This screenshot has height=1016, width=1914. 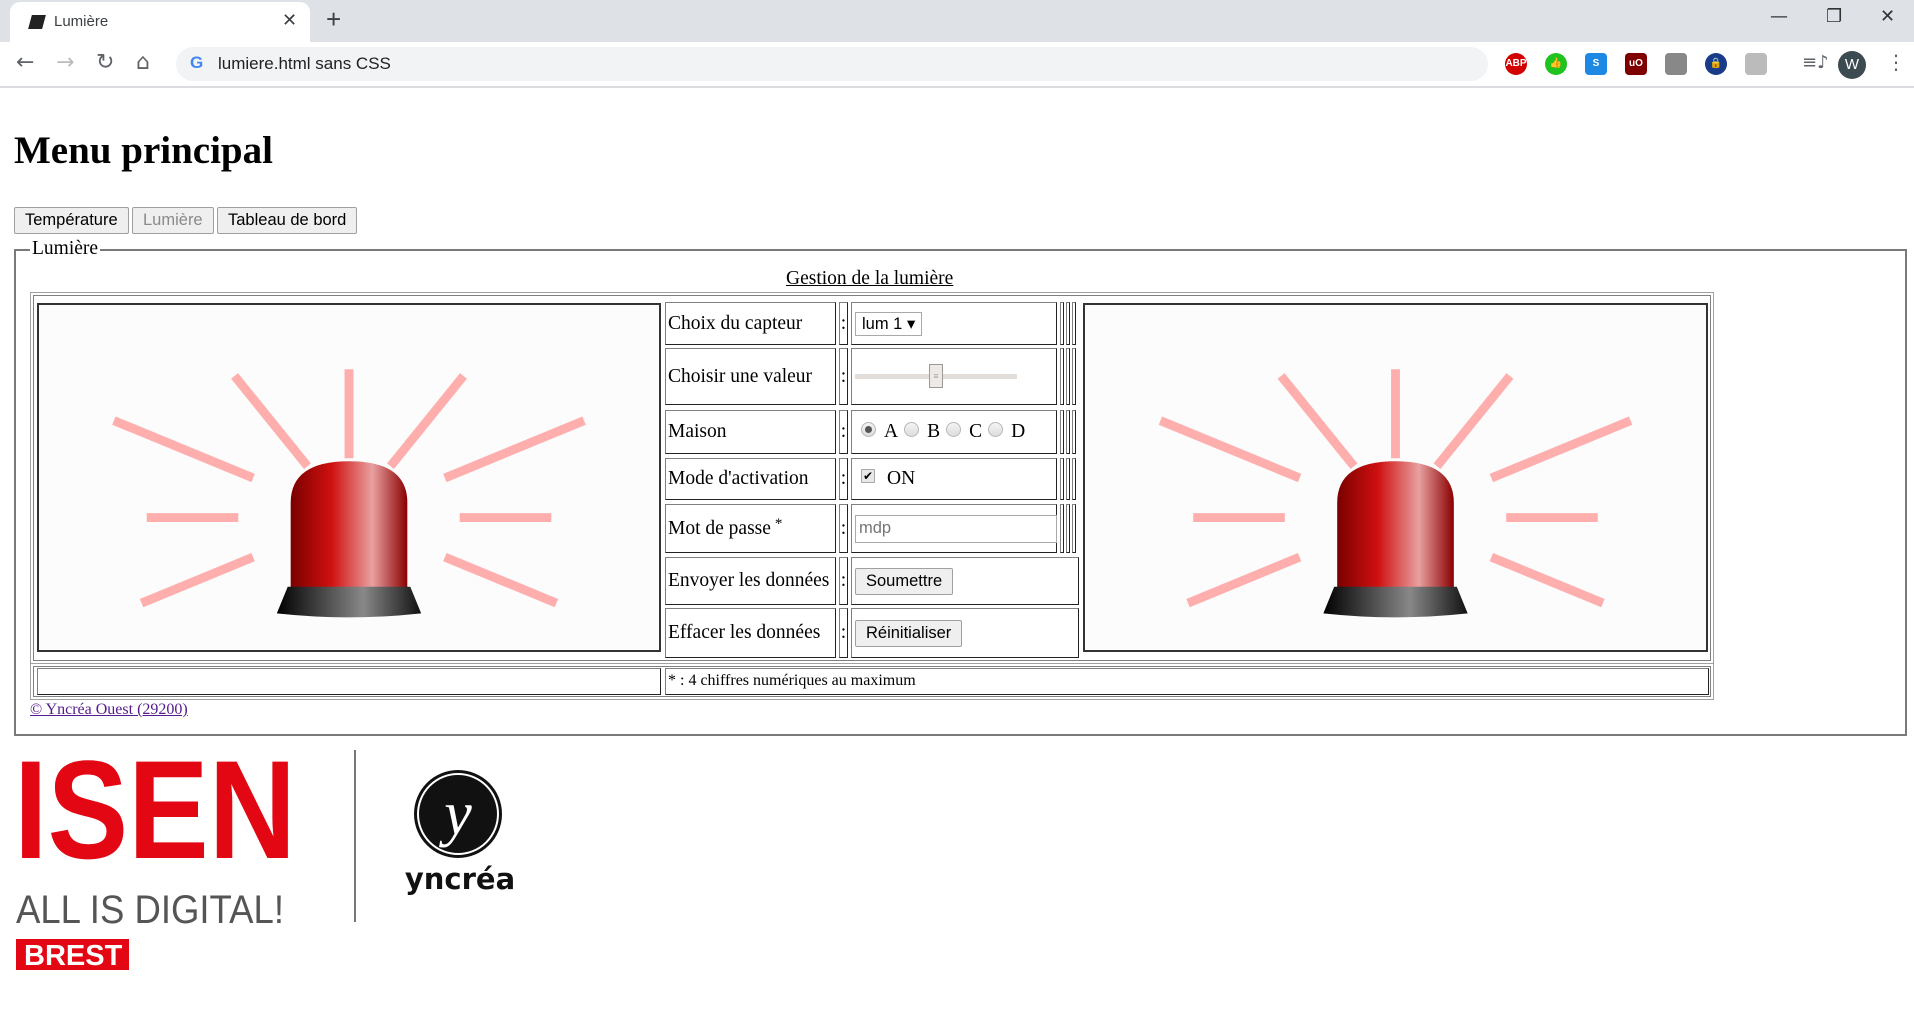 I want to click on browser-tab: Lumière ✕, so click(x=160, y=22).